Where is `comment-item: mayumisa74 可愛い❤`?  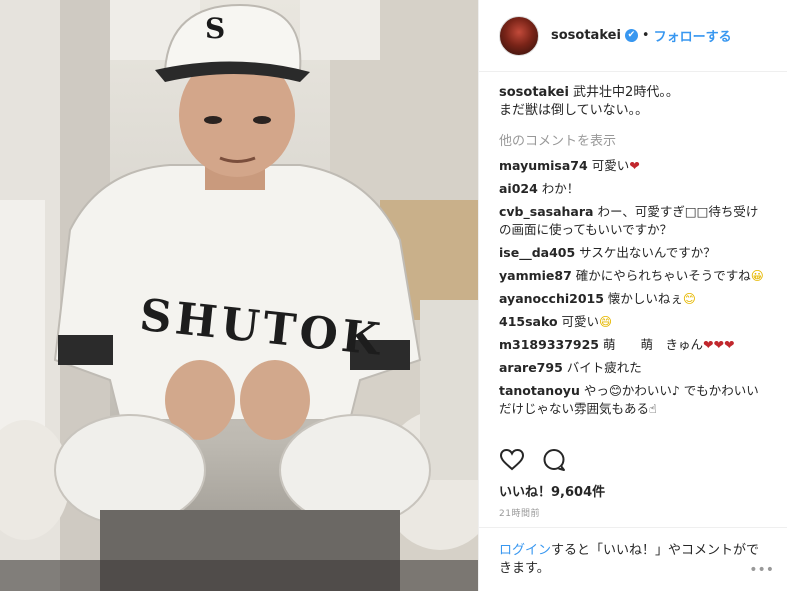
comment-item: mayumisa74 可愛い❤ is located at coordinates (634, 166).